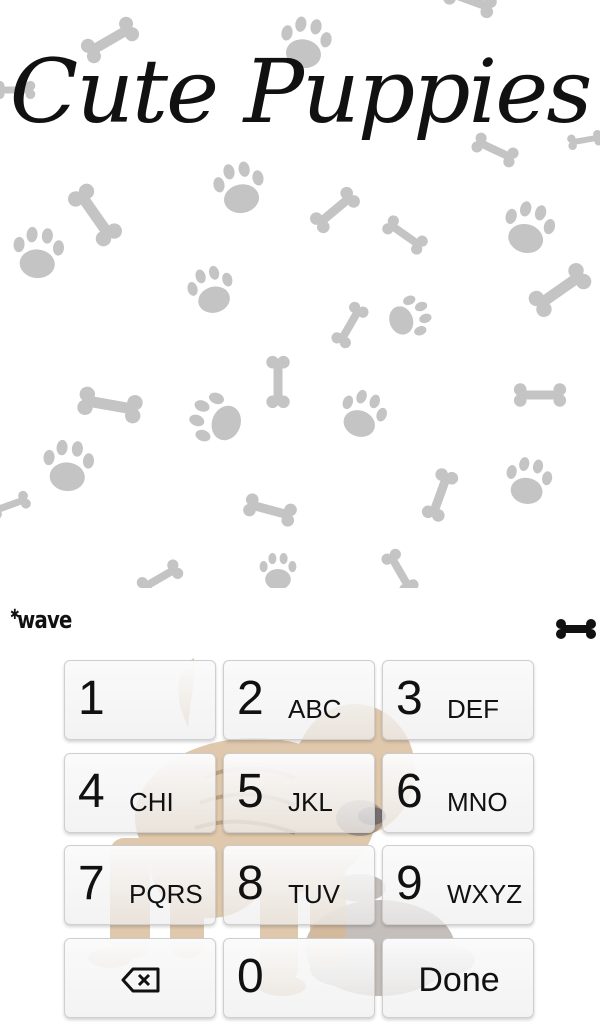 This screenshot has width=600, height=1024. I want to click on key-letters: TUV, so click(314, 894).